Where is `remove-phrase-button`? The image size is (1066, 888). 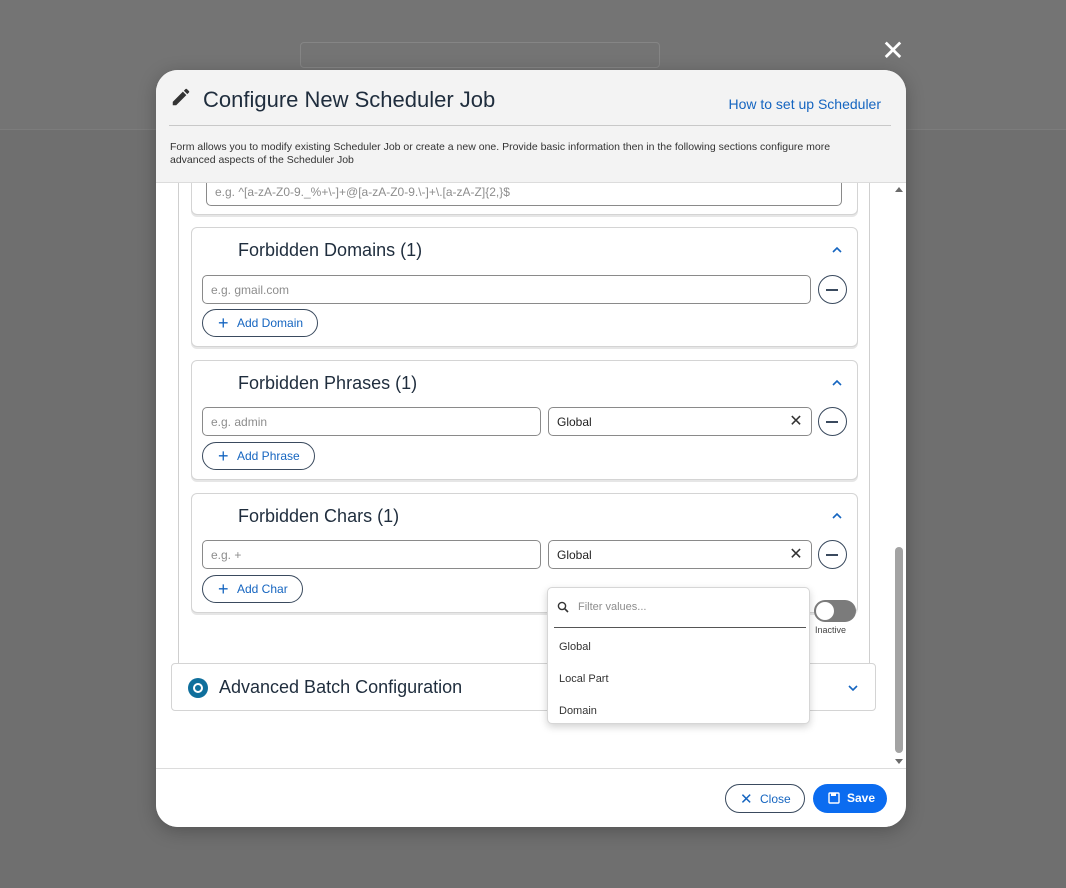
remove-phrase-button is located at coordinates (832, 421).